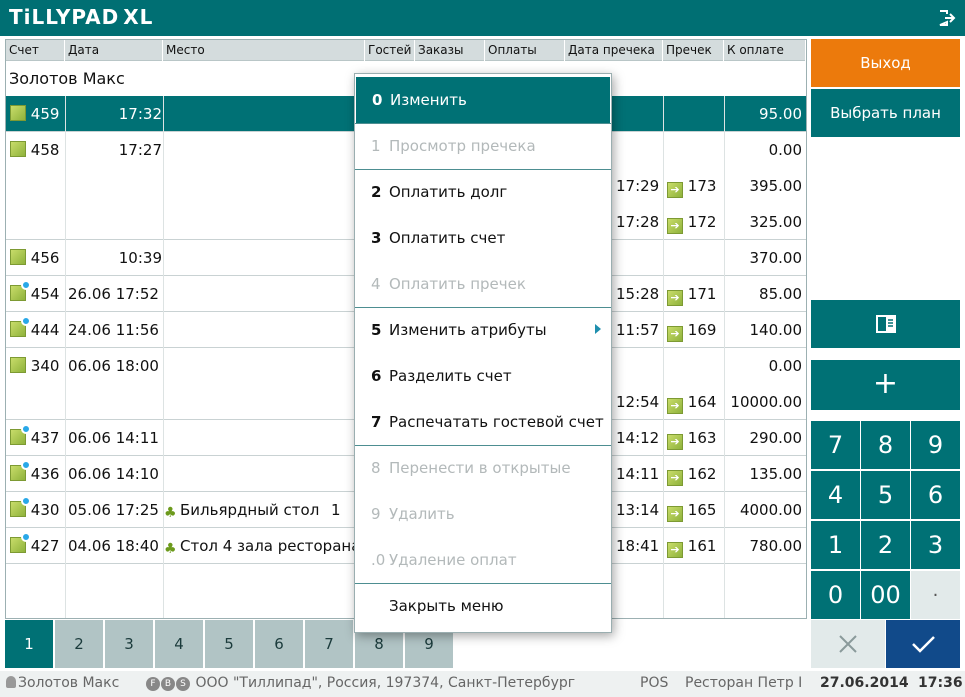  Describe the element at coordinates (45, 114) in the screenshot. I see `account-number: 459` at that location.